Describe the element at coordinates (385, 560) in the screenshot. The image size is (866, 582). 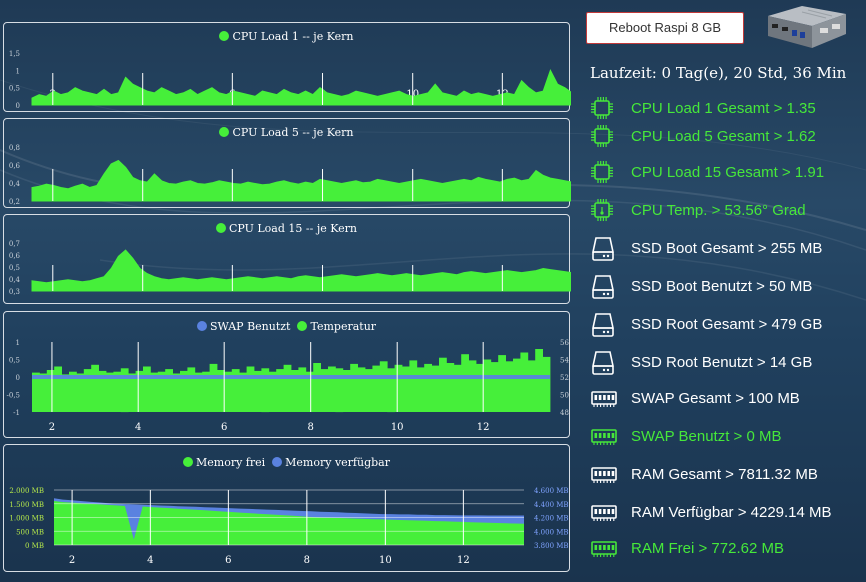
I see `x-tick-label: 10` at that location.